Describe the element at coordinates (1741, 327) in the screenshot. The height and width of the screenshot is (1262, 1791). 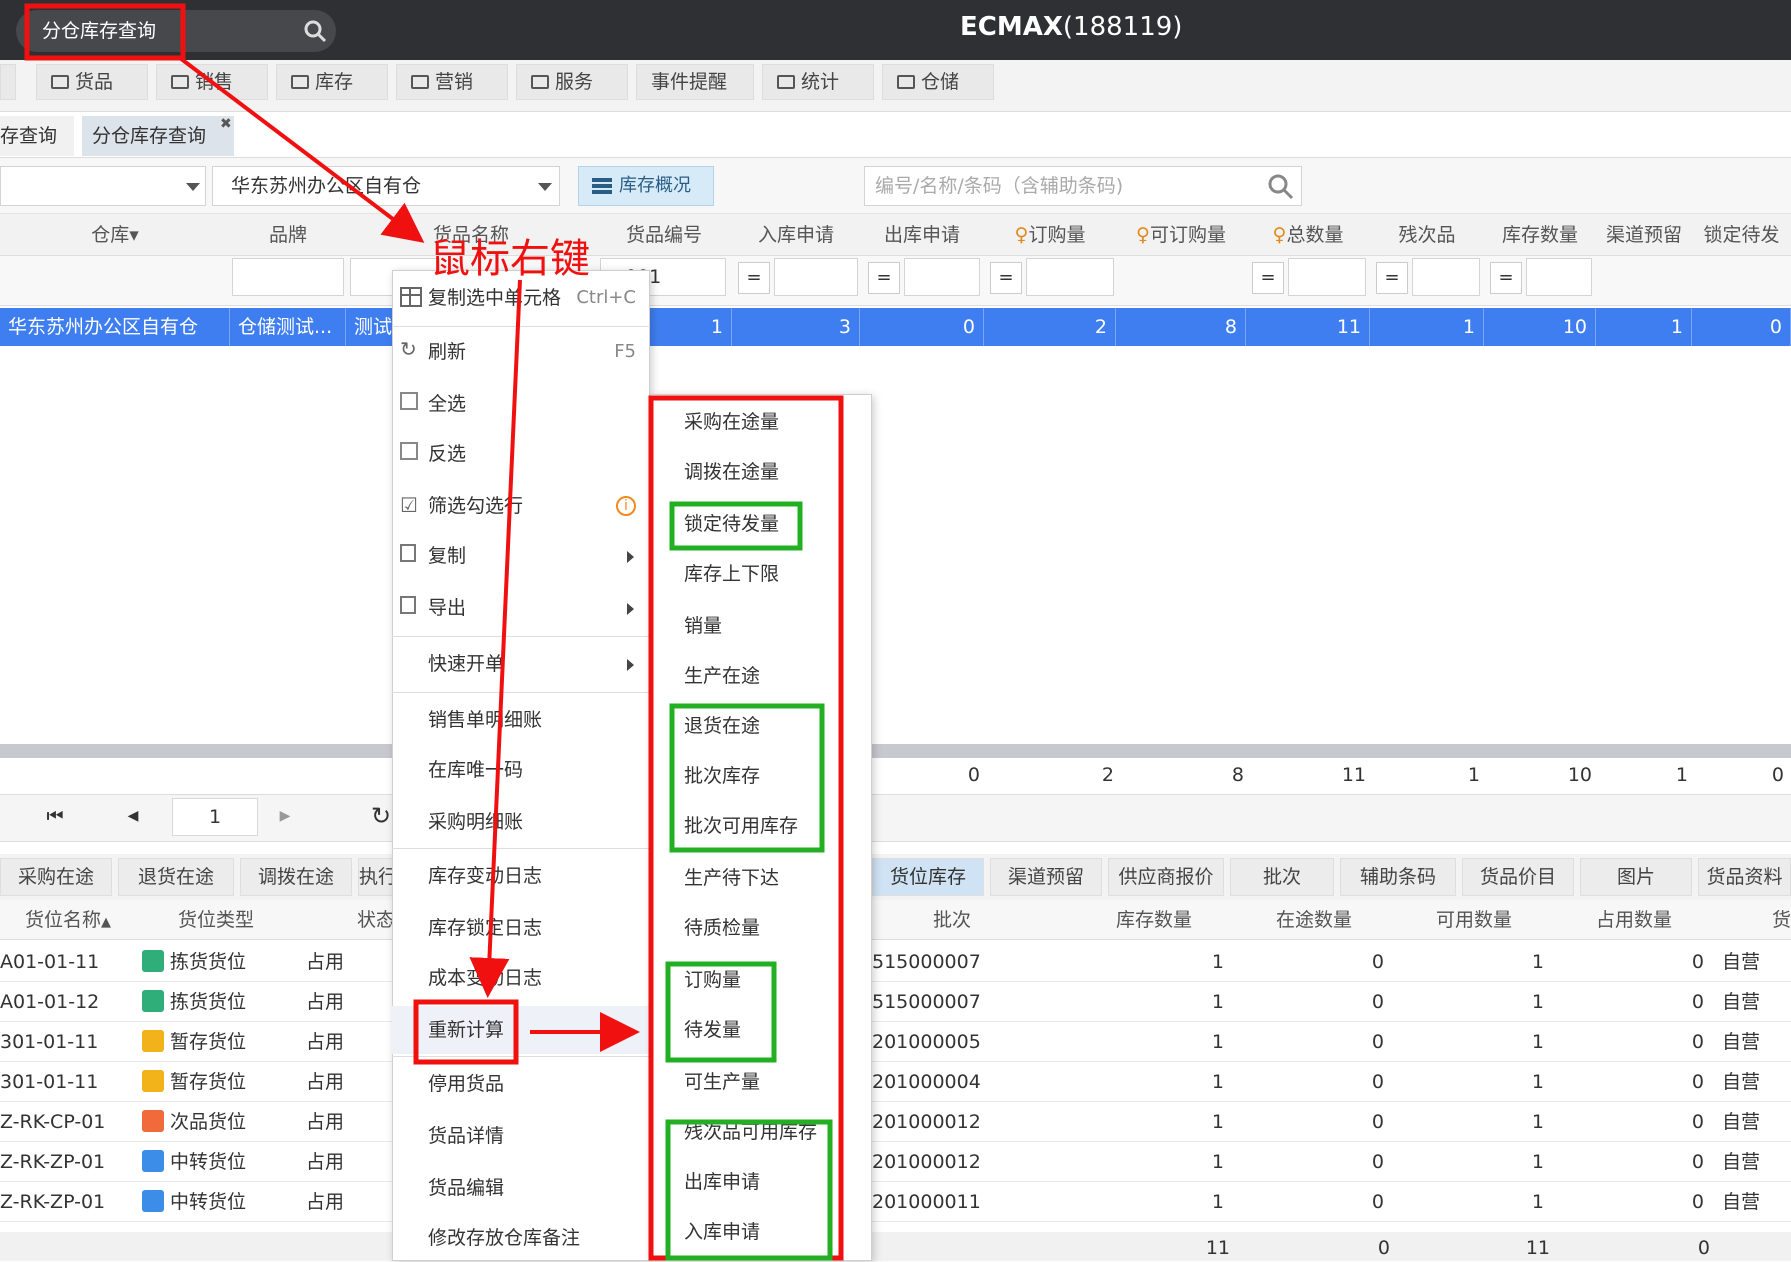
I see `cell-locked: 0` at that location.